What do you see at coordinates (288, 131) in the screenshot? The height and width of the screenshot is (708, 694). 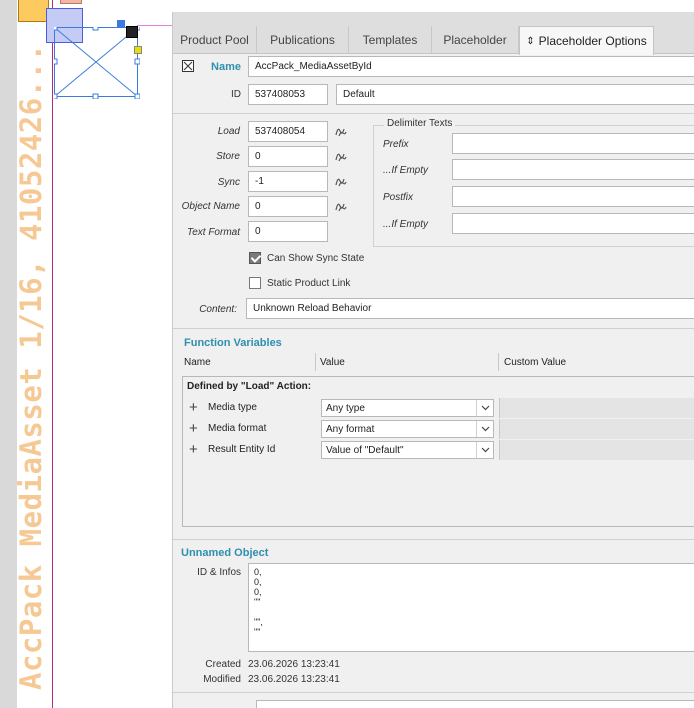 I see `load-field: 537408054` at bounding box center [288, 131].